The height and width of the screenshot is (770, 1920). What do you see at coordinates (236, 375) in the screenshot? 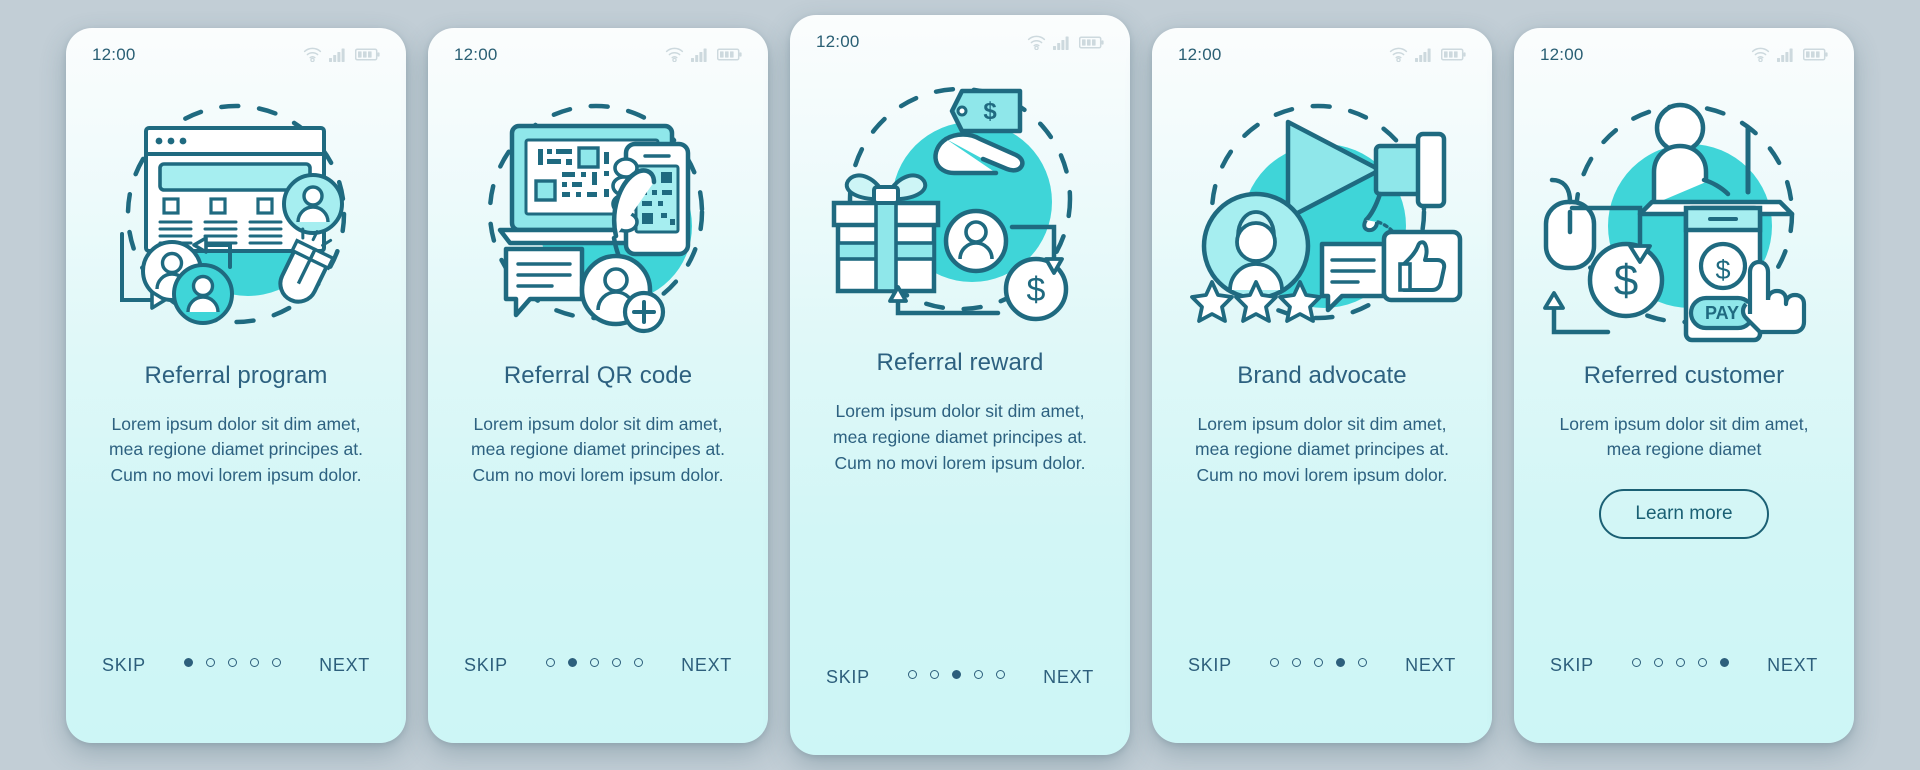
I see `page-title: Referral program` at bounding box center [236, 375].